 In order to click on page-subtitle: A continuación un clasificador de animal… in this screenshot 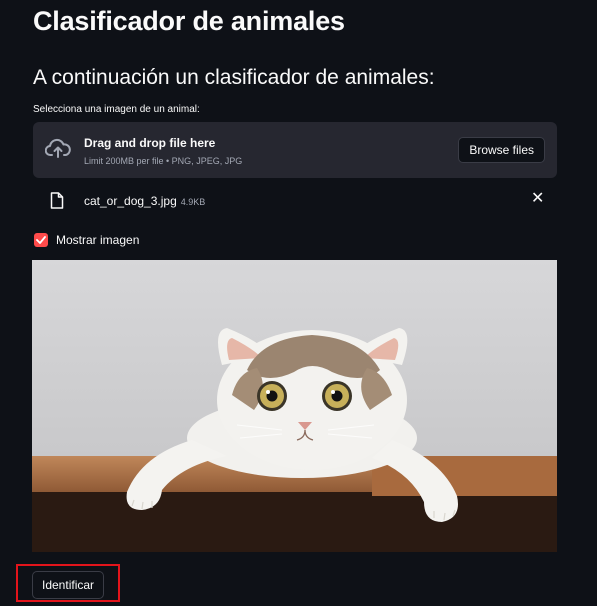, I will do `click(234, 77)`.